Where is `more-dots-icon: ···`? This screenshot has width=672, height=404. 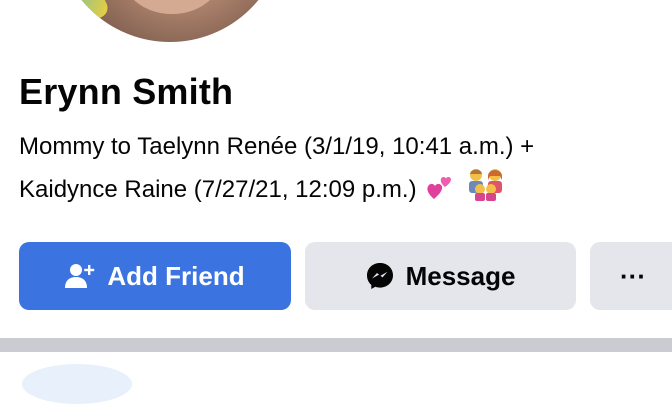
more-dots-icon: ··· is located at coordinates (633, 275).